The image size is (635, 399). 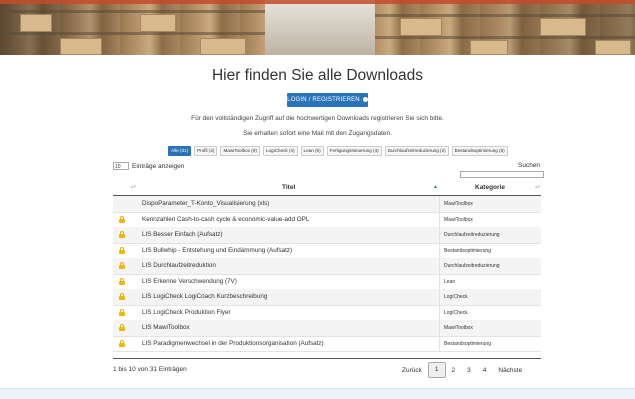 I want to click on filter-lean: Lean (5), so click(x=312, y=151).